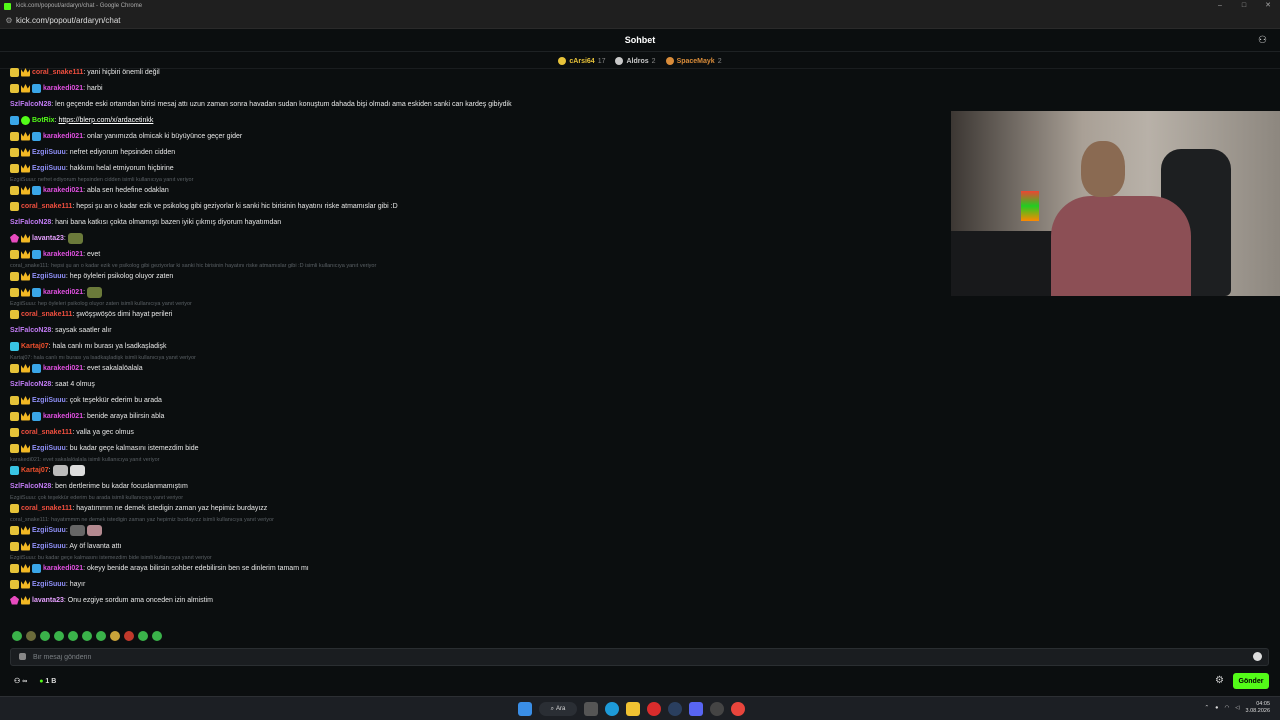 The width and height of the screenshot is (1280, 720). What do you see at coordinates (22, 656) in the screenshot?
I see `chat-rules-icon` at bounding box center [22, 656].